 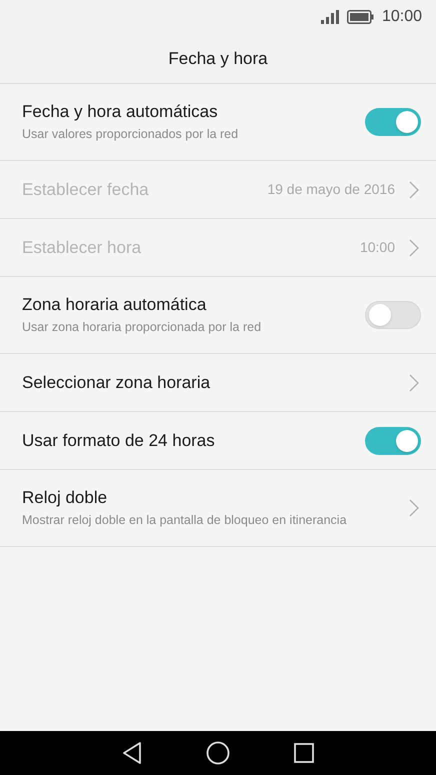 I want to click on setting-description: Usar valores proporcionados por la red, so click(x=131, y=134).